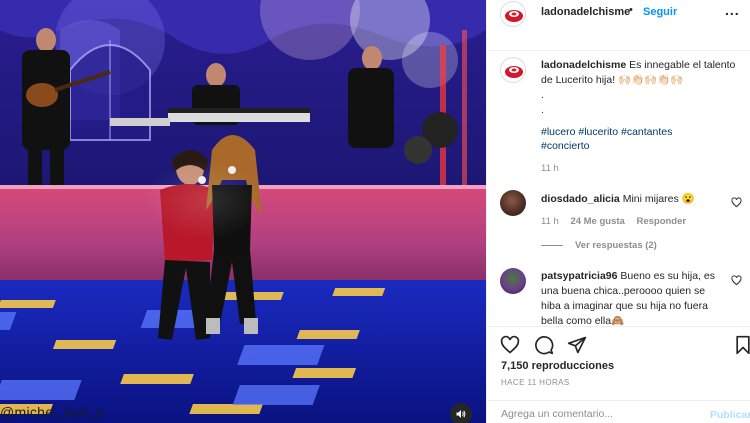 This screenshot has width=750, height=423. I want to click on comment-bubble-icon, so click(544, 345).